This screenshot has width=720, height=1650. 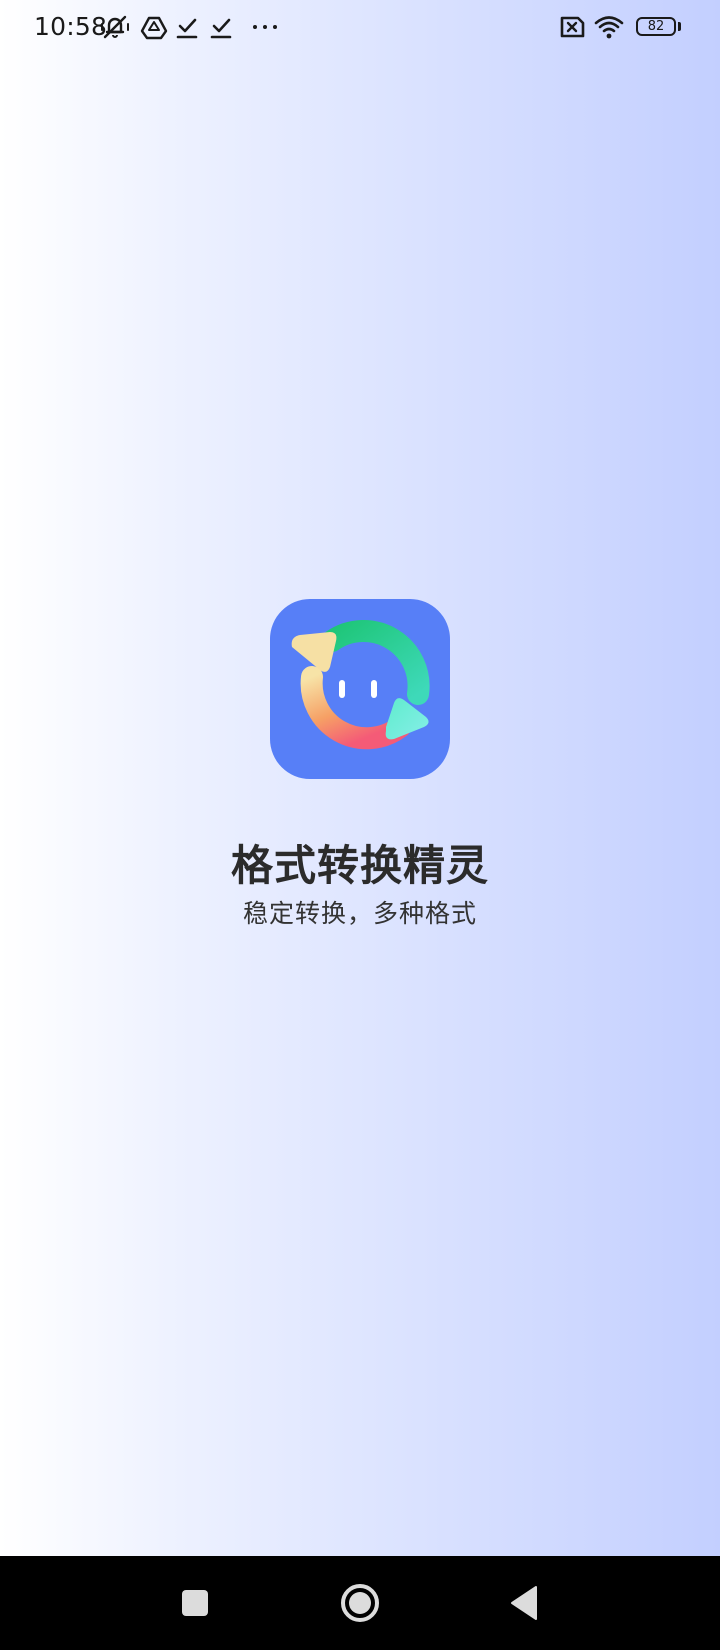 I want to click on wifi-icon, so click(x=609, y=27).